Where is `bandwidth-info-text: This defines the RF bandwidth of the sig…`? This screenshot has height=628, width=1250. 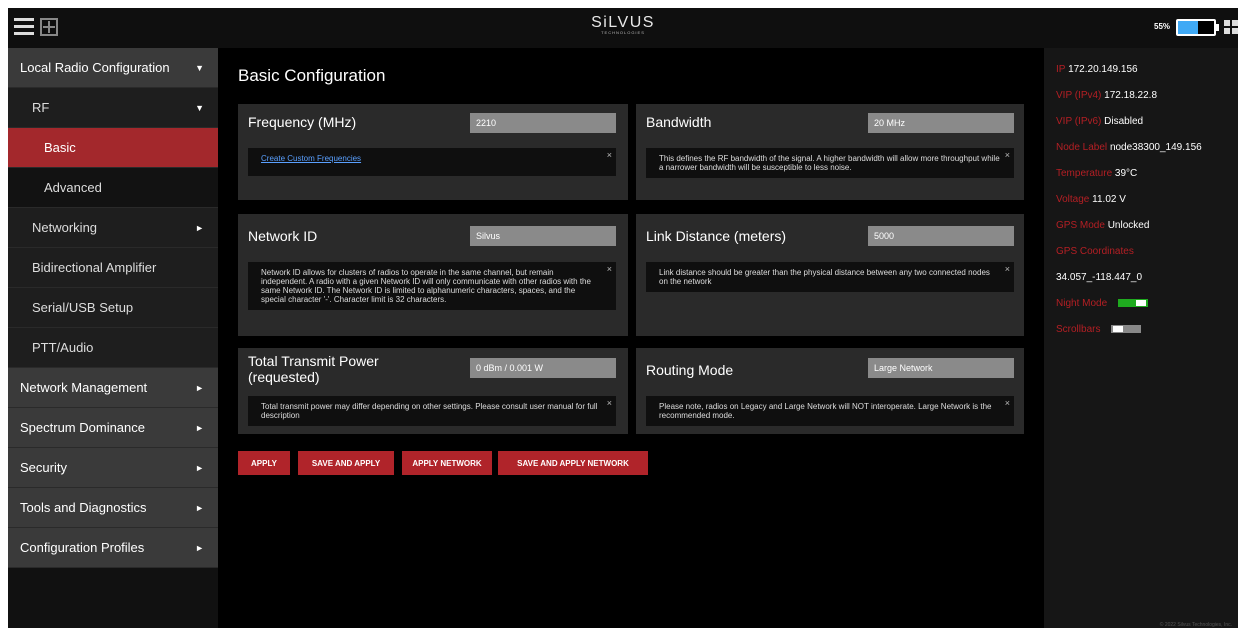 bandwidth-info-text: This defines the RF bandwidth of the sig… is located at coordinates (829, 163).